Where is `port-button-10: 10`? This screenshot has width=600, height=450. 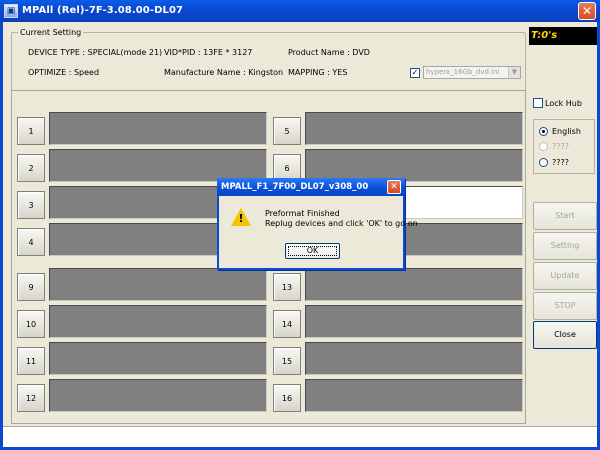 port-button-10: 10 is located at coordinates (31, 324).